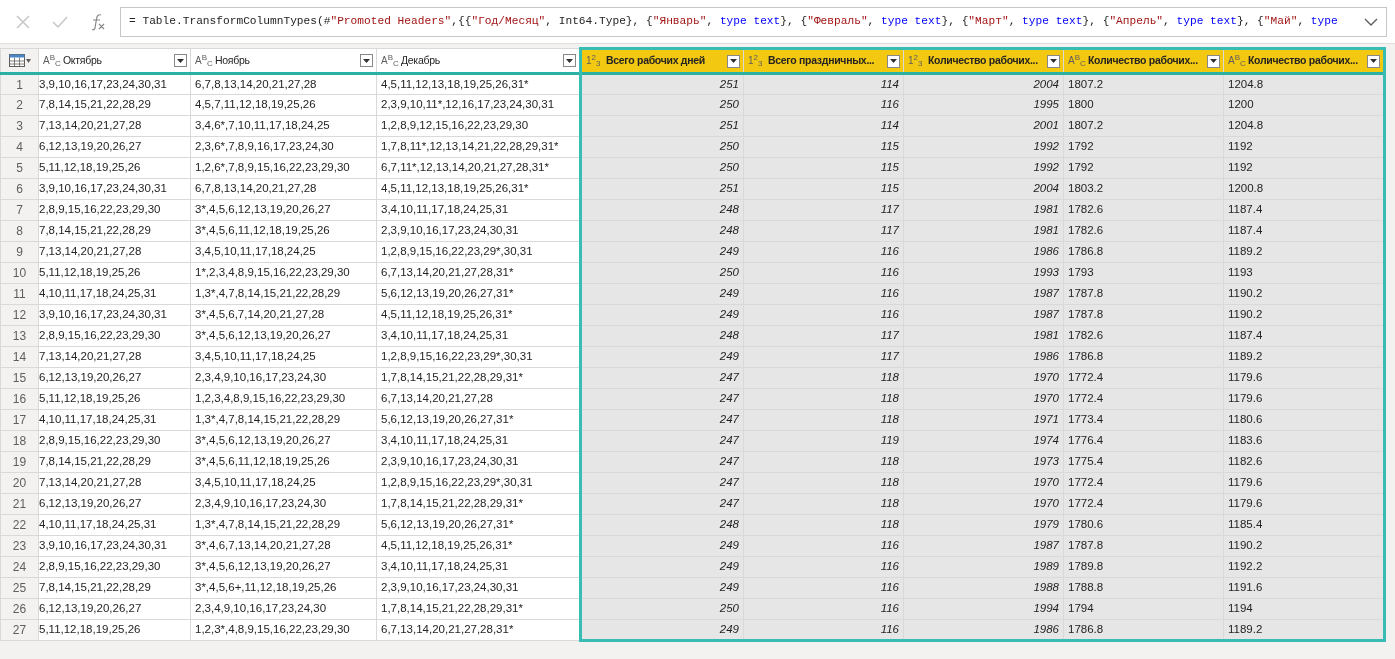 The height and width of the screenshot is (659, 1395). What do you see at coordinates (19, 252) in the screenshot?
I see `row-number: 9` at bounding box center [19, 252].